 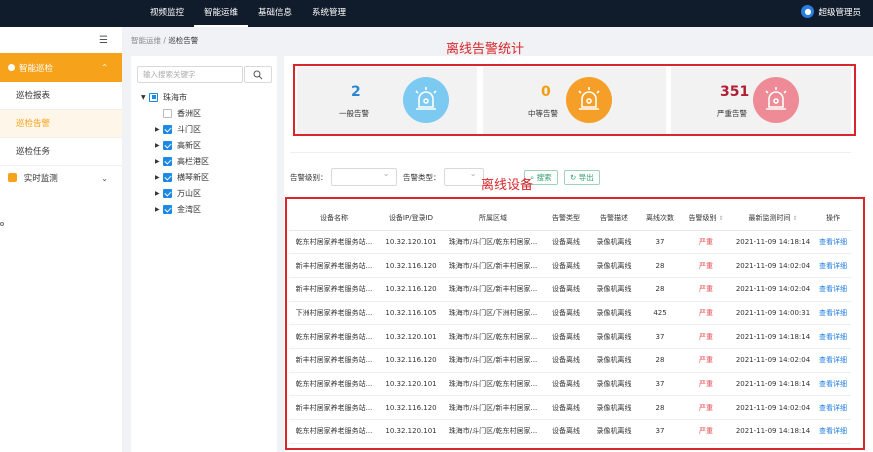 I want to click on export-button: ↻ 导出, so click(x=582, y=177).